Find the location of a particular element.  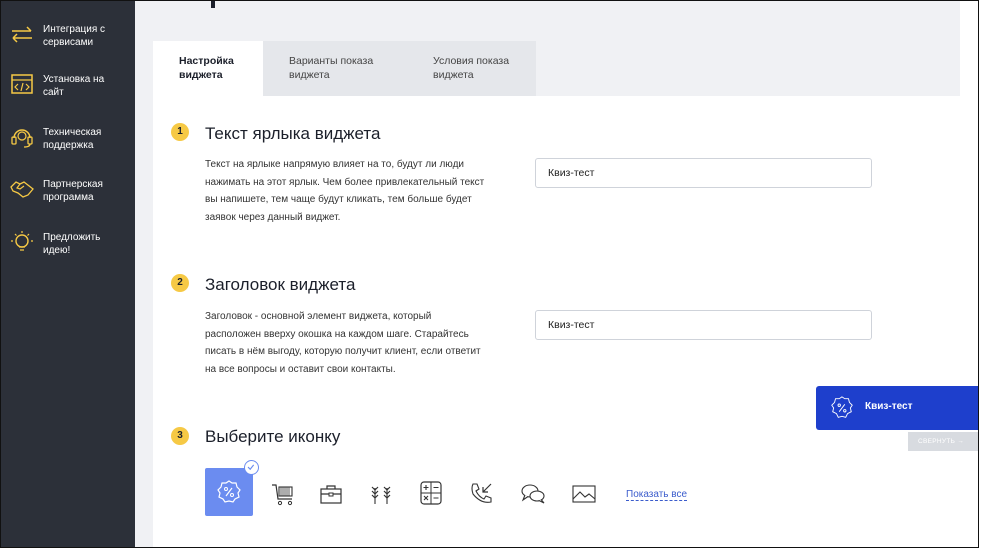

sidebar-item-label: Предложить идею! is located at coordinates (72, 244).